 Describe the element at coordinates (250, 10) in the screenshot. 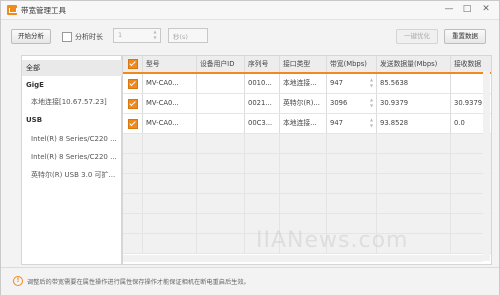

I see `title-bar: 带宽管理工具 — □ ✕` at that location.